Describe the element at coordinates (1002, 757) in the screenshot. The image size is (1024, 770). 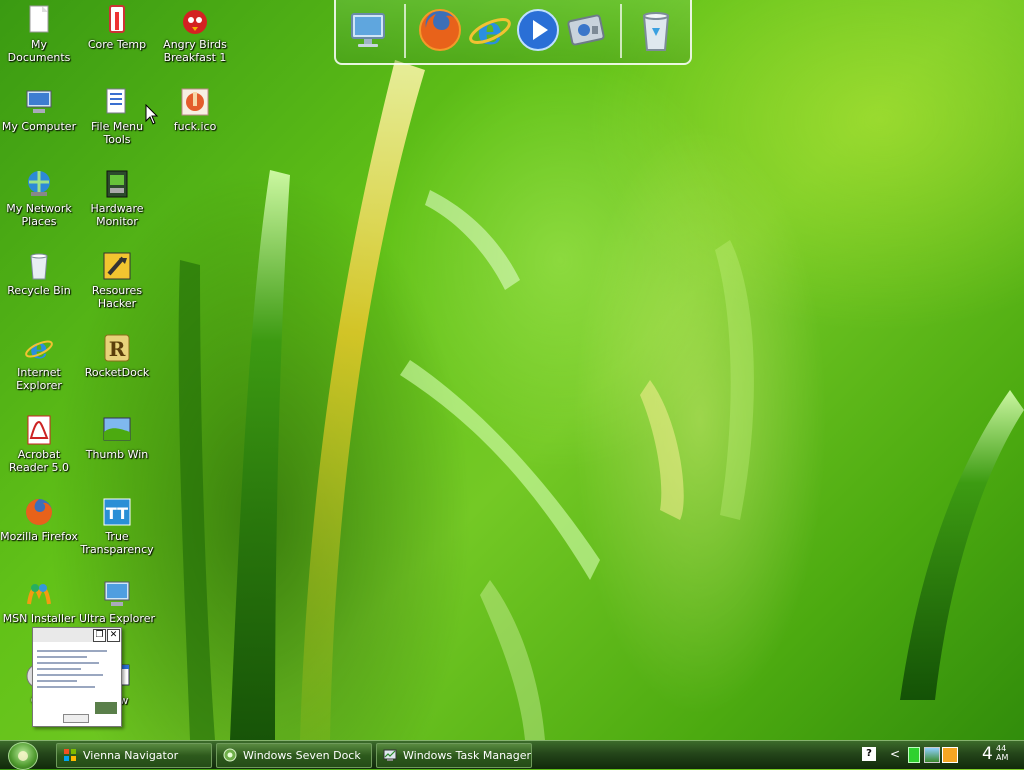
I see `clock-ampm: AM` at that location.